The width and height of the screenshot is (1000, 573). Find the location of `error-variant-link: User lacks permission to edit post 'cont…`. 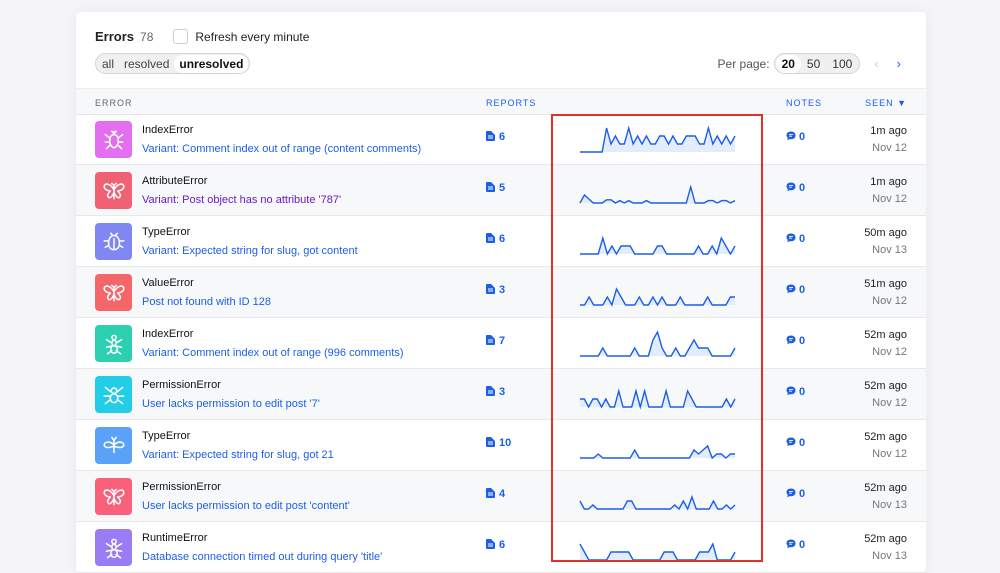

error-variant-link: User lacks permission to edit post 'cont… is located at coordinates (246, 506).